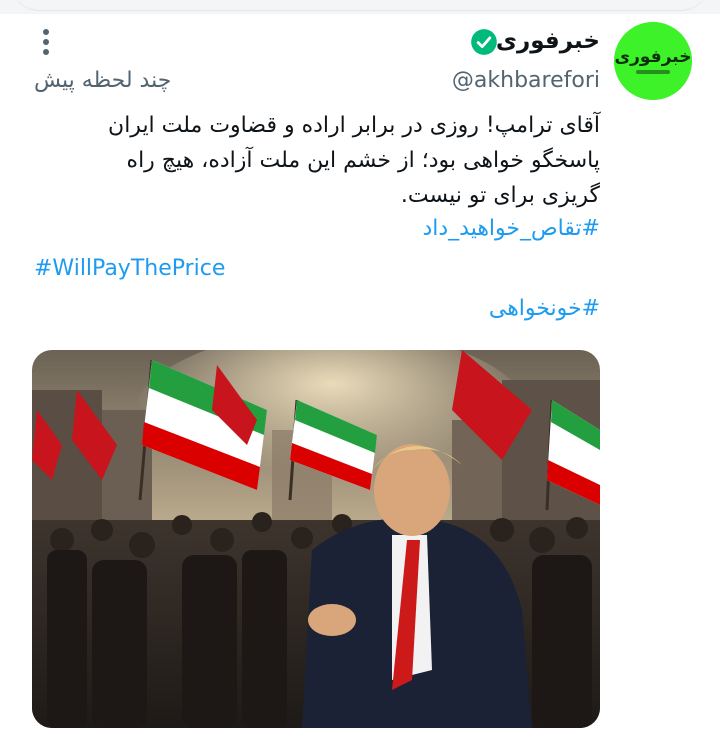 The width and height of the screenshot is (720, 754). I want to click on svg-text: خبرفوری, so click(653, 57).